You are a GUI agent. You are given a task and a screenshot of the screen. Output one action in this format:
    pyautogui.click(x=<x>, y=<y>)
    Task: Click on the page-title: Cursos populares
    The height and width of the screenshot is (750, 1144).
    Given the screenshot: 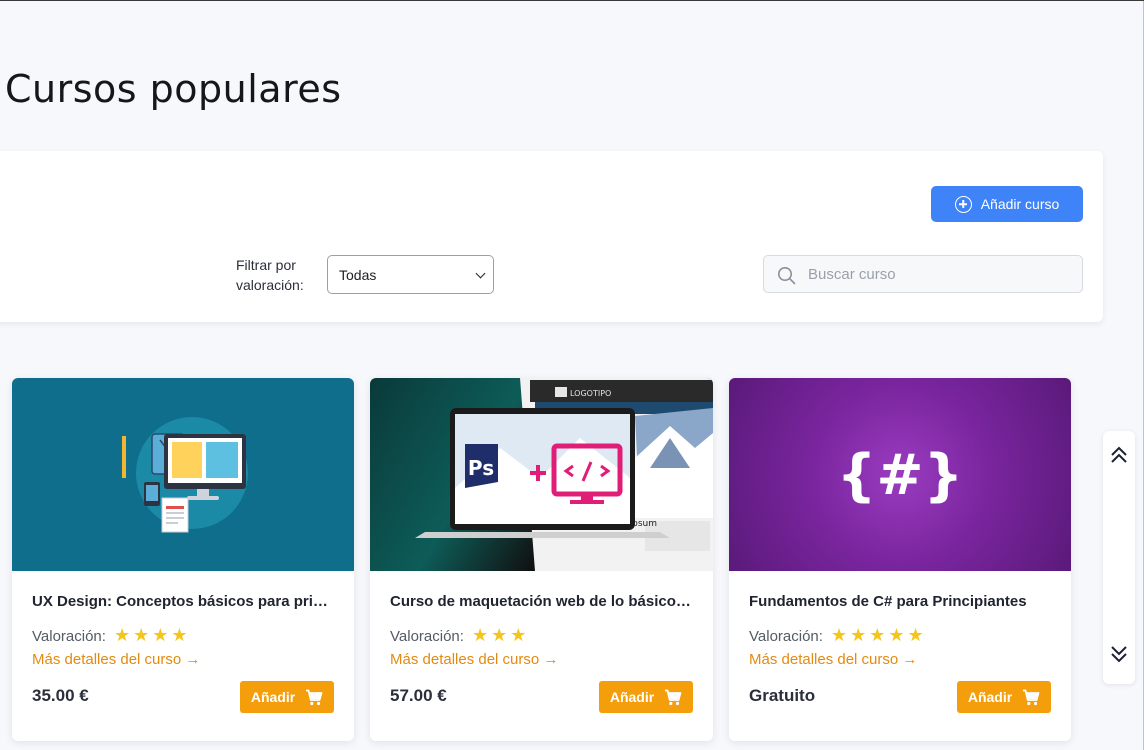 What is the action you would take?
    pyautogui.click(x=173, y=89)
    